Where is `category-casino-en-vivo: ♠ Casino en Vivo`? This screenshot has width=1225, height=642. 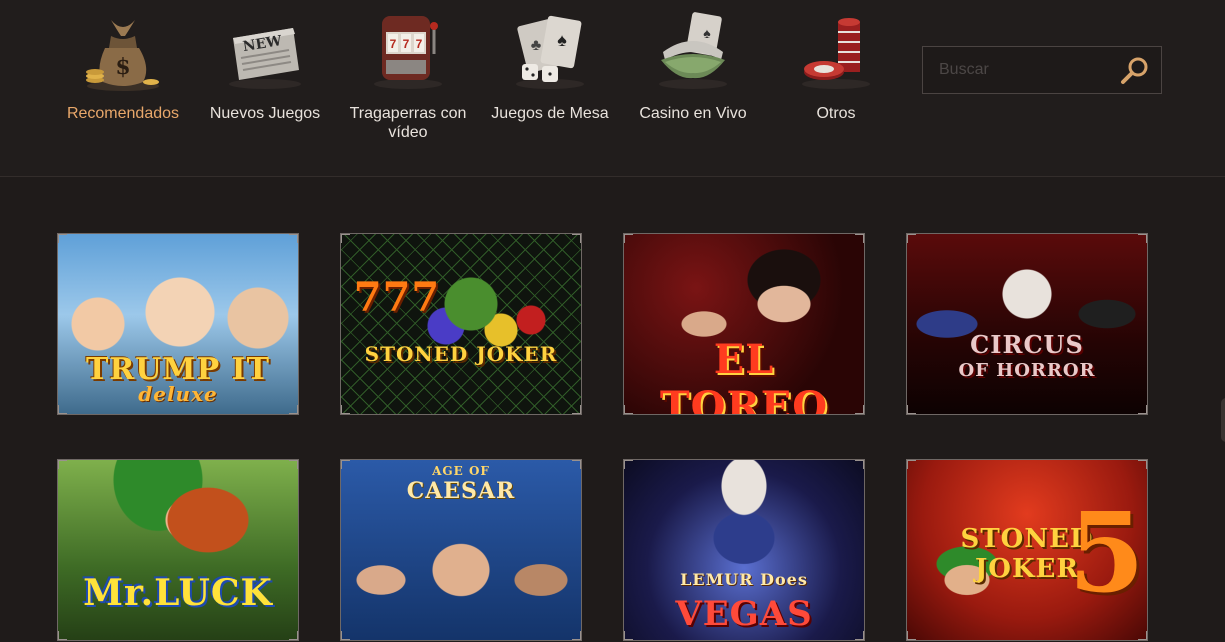 category-casino-en-vivo: ♠ Casino en Vivo is located at coordinates (693, 83).